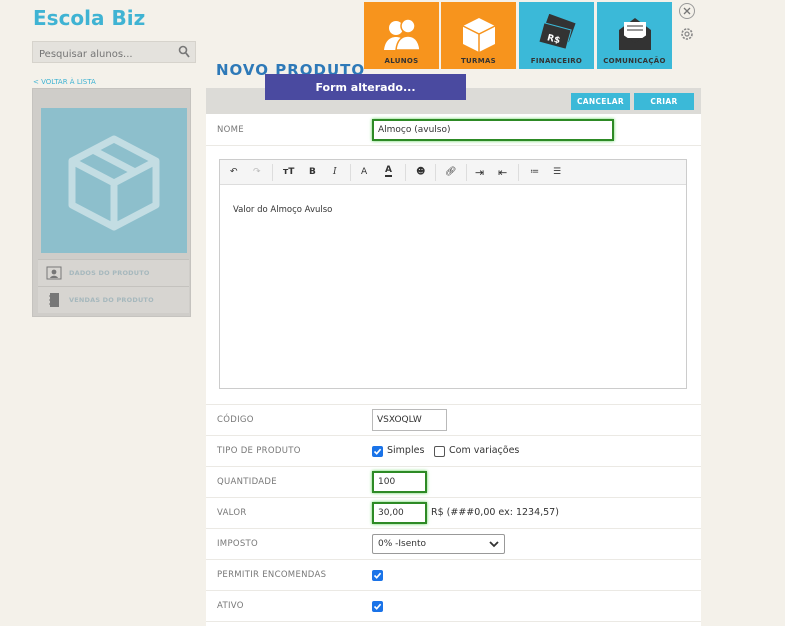 Image resolution: width=785 pixels, height=626 pixels. I want to click on nav-financeiro-button: R$ FINANCEIRO, so click(556, 35).